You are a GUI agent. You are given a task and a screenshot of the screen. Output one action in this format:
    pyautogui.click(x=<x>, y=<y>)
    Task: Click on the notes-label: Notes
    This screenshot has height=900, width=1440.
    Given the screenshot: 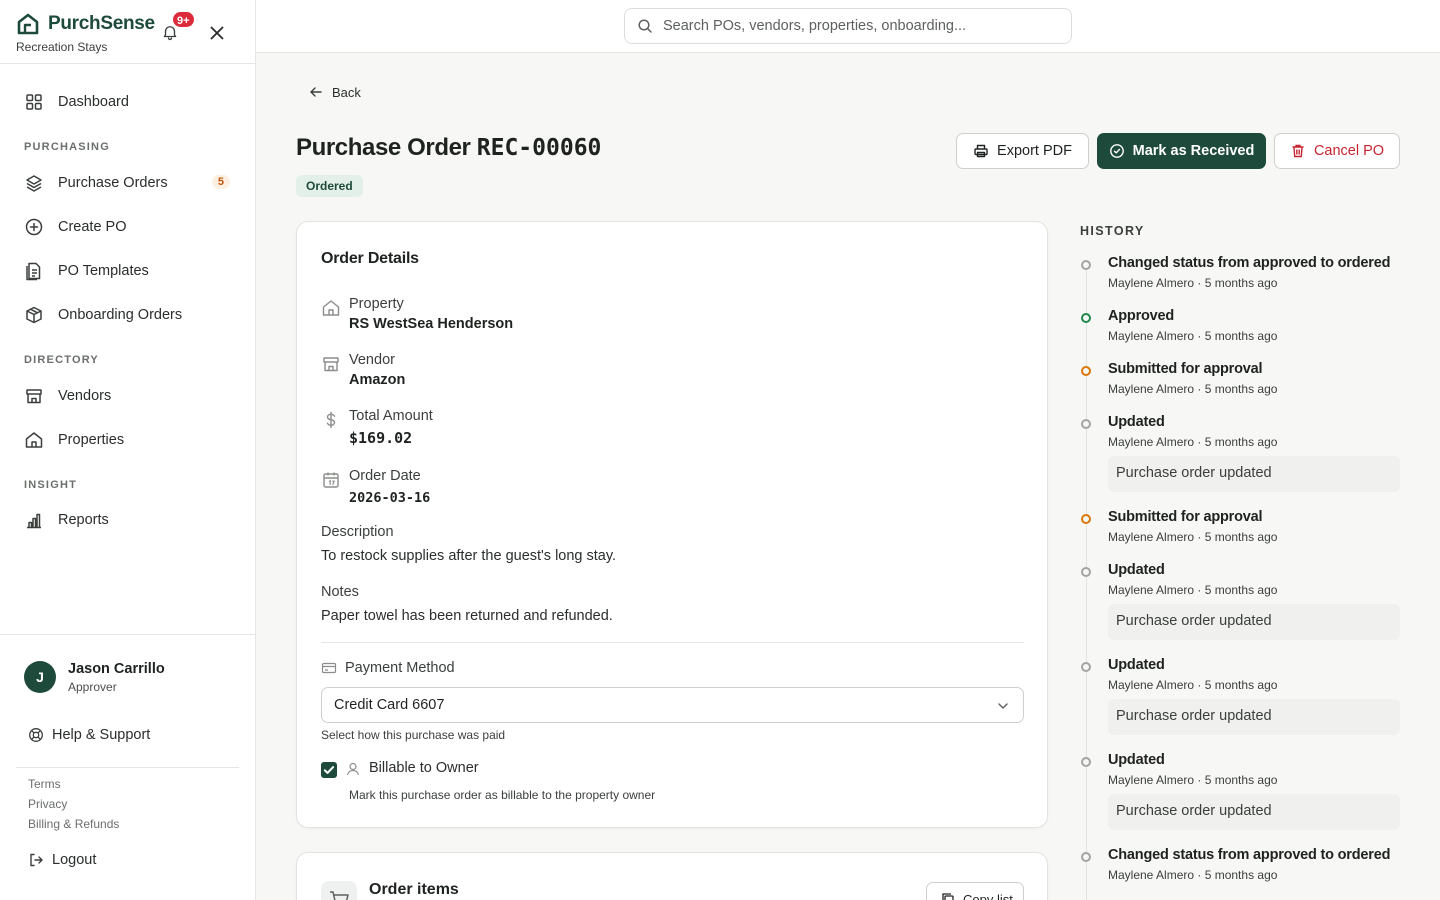 What is the action you would take?
    pyautogui.click(x=340, y=592)
    